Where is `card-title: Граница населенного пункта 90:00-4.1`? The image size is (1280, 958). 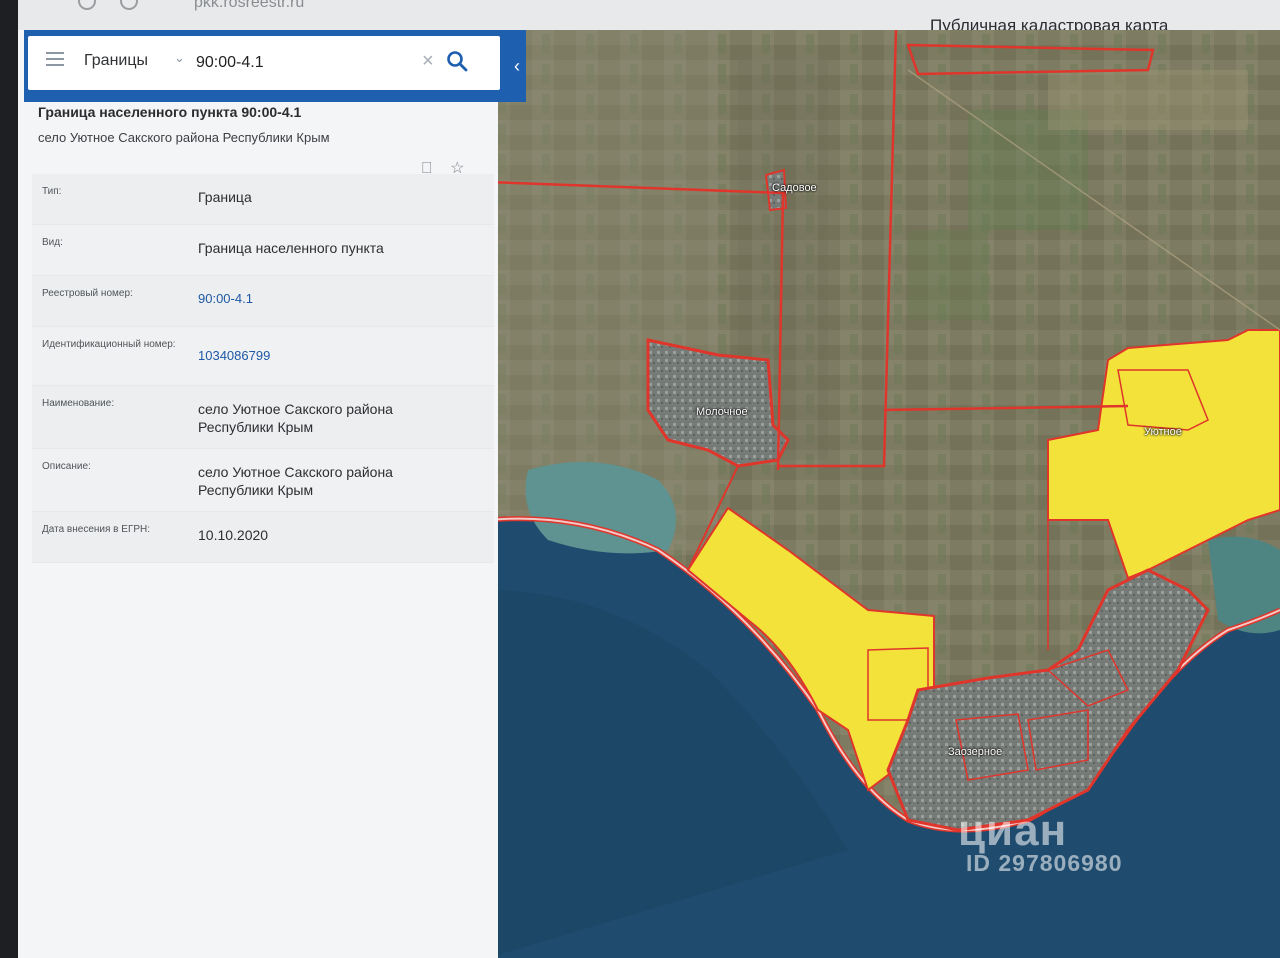
card-title: Граница населенного пункта 90:00-4.1 is located at coordinates (170, 112).